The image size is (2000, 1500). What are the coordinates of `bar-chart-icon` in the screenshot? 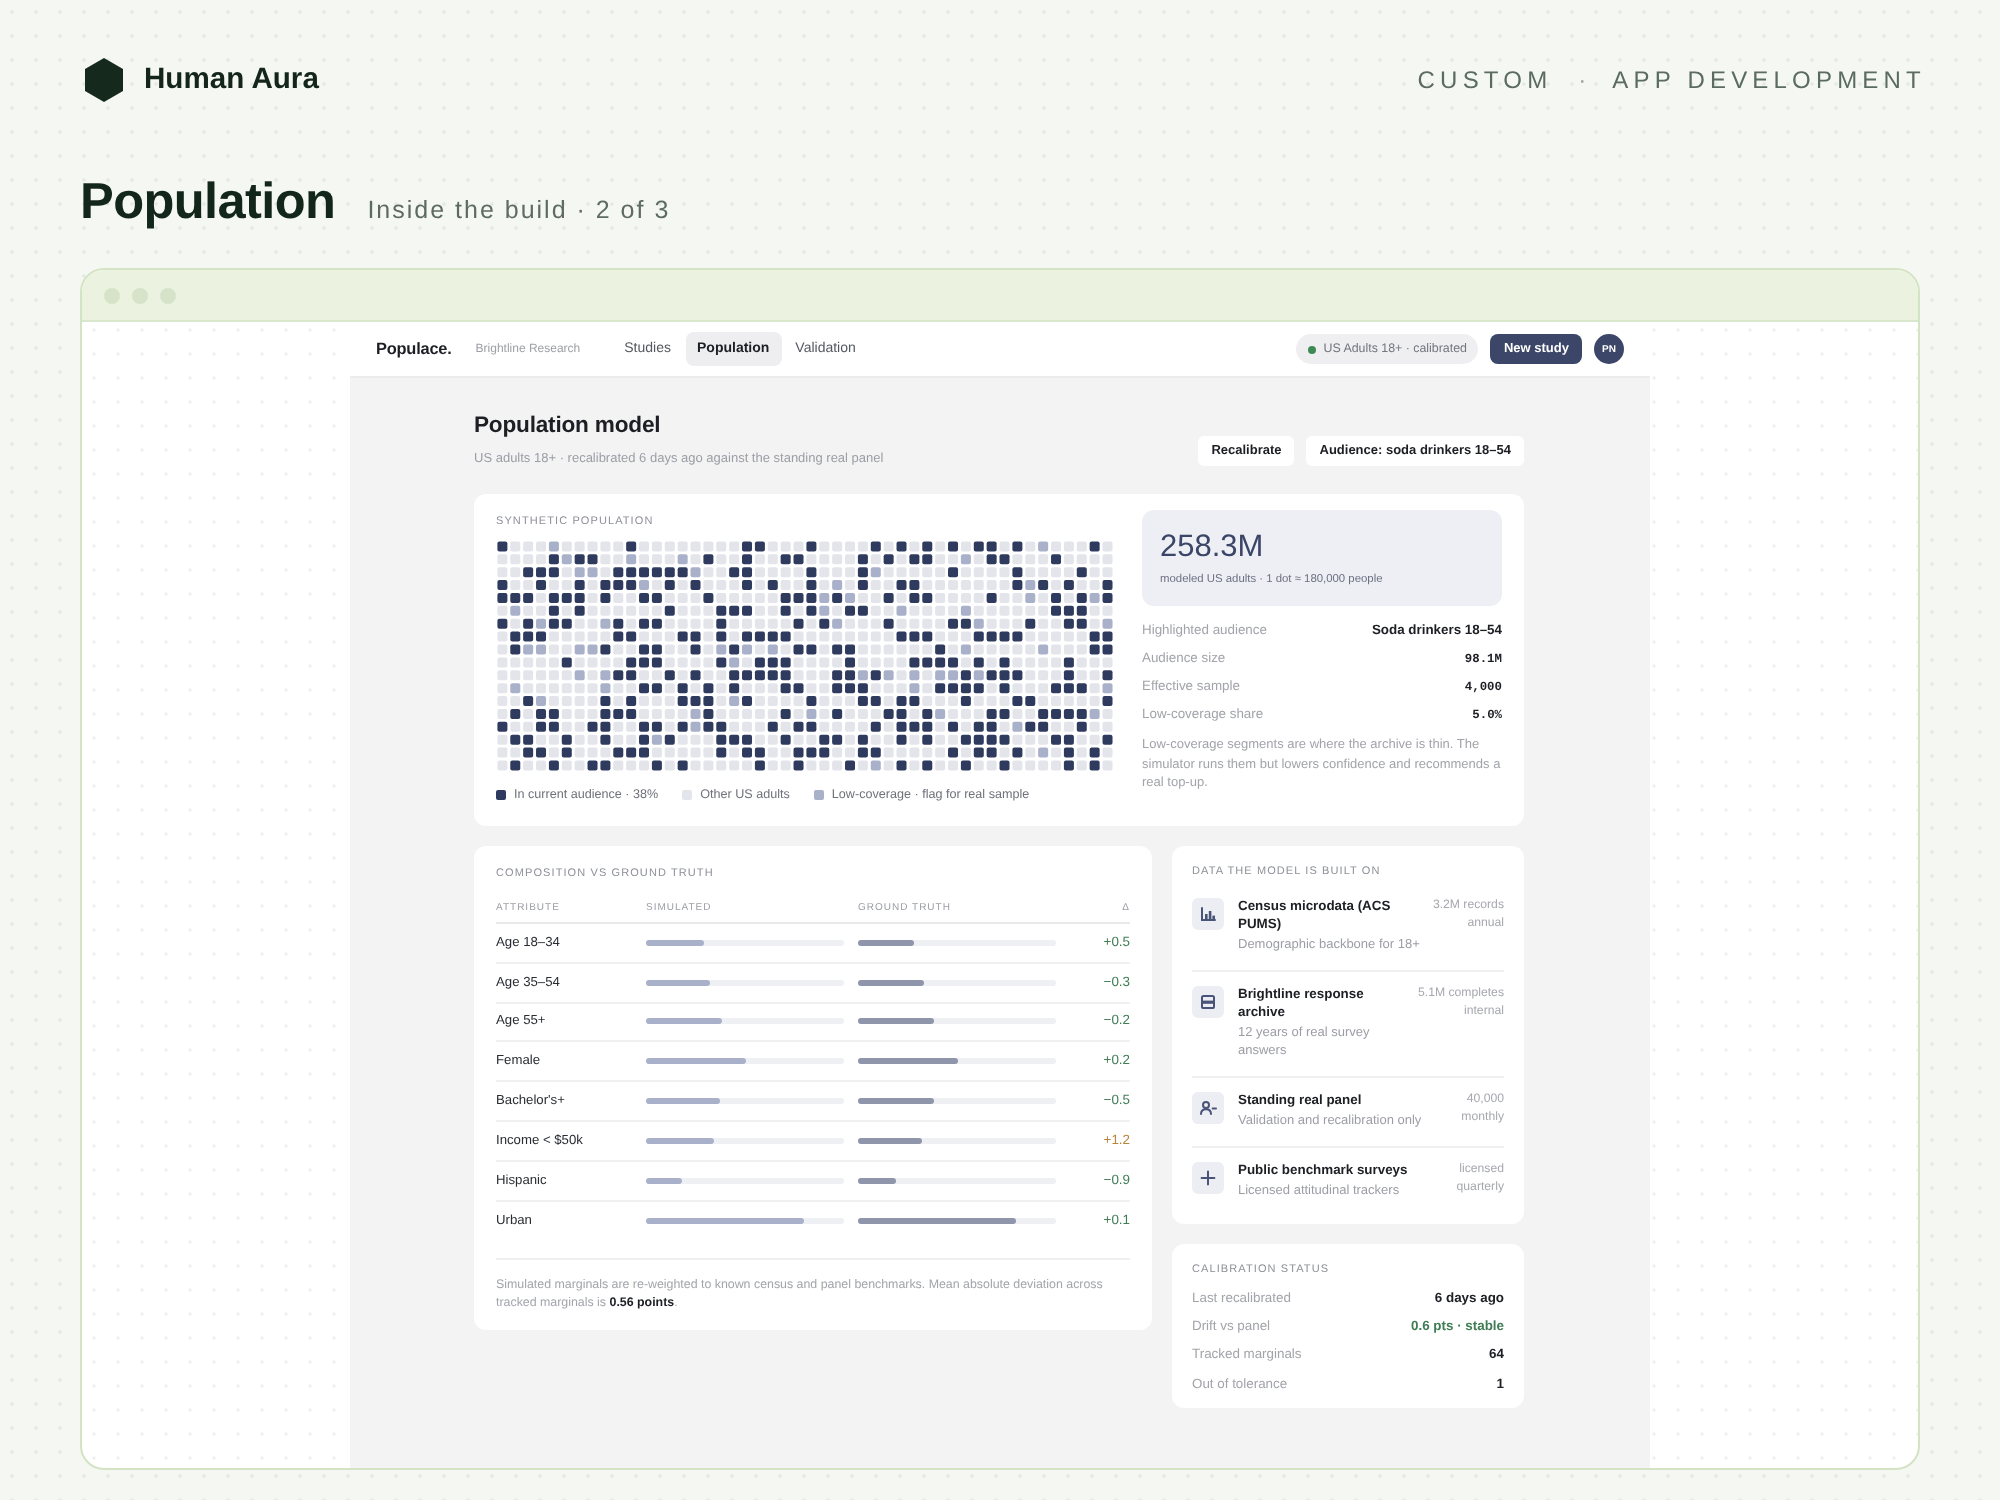 It's located at (1208, 914).